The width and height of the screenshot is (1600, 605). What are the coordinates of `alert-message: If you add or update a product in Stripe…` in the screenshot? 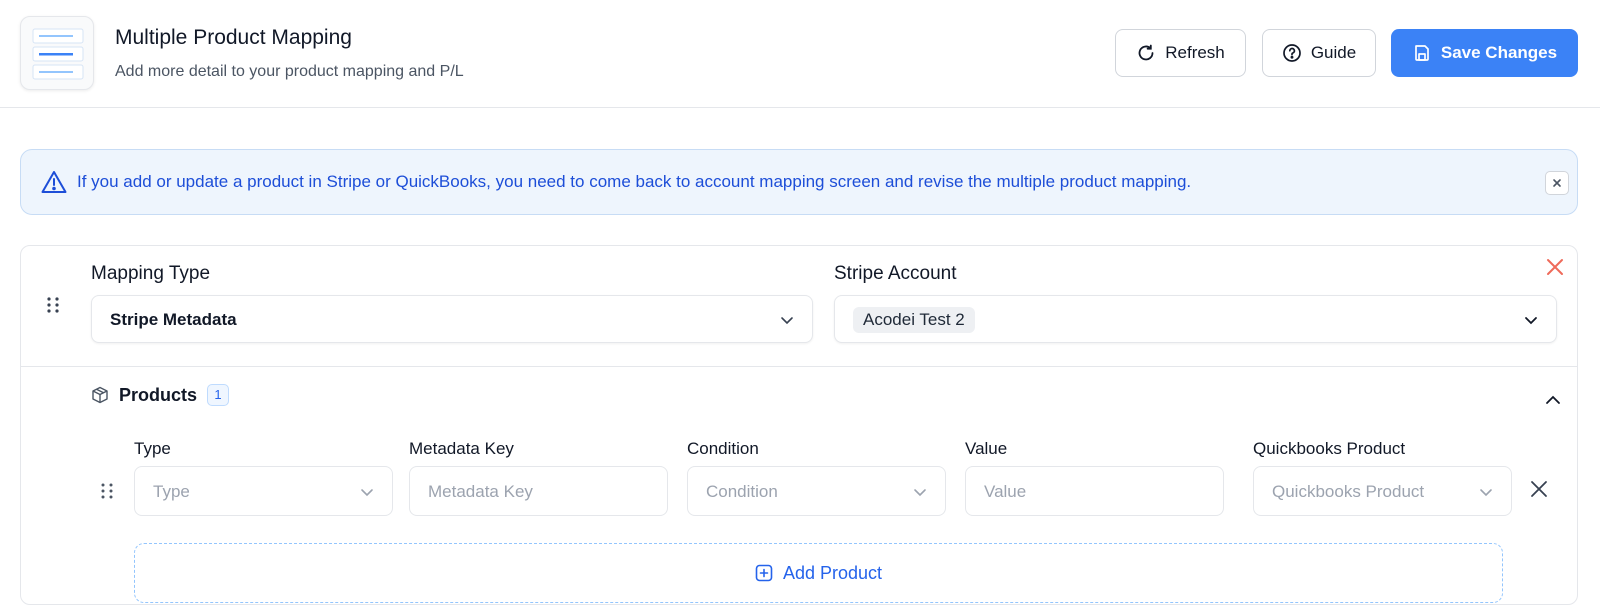 It's located at (634, 181).